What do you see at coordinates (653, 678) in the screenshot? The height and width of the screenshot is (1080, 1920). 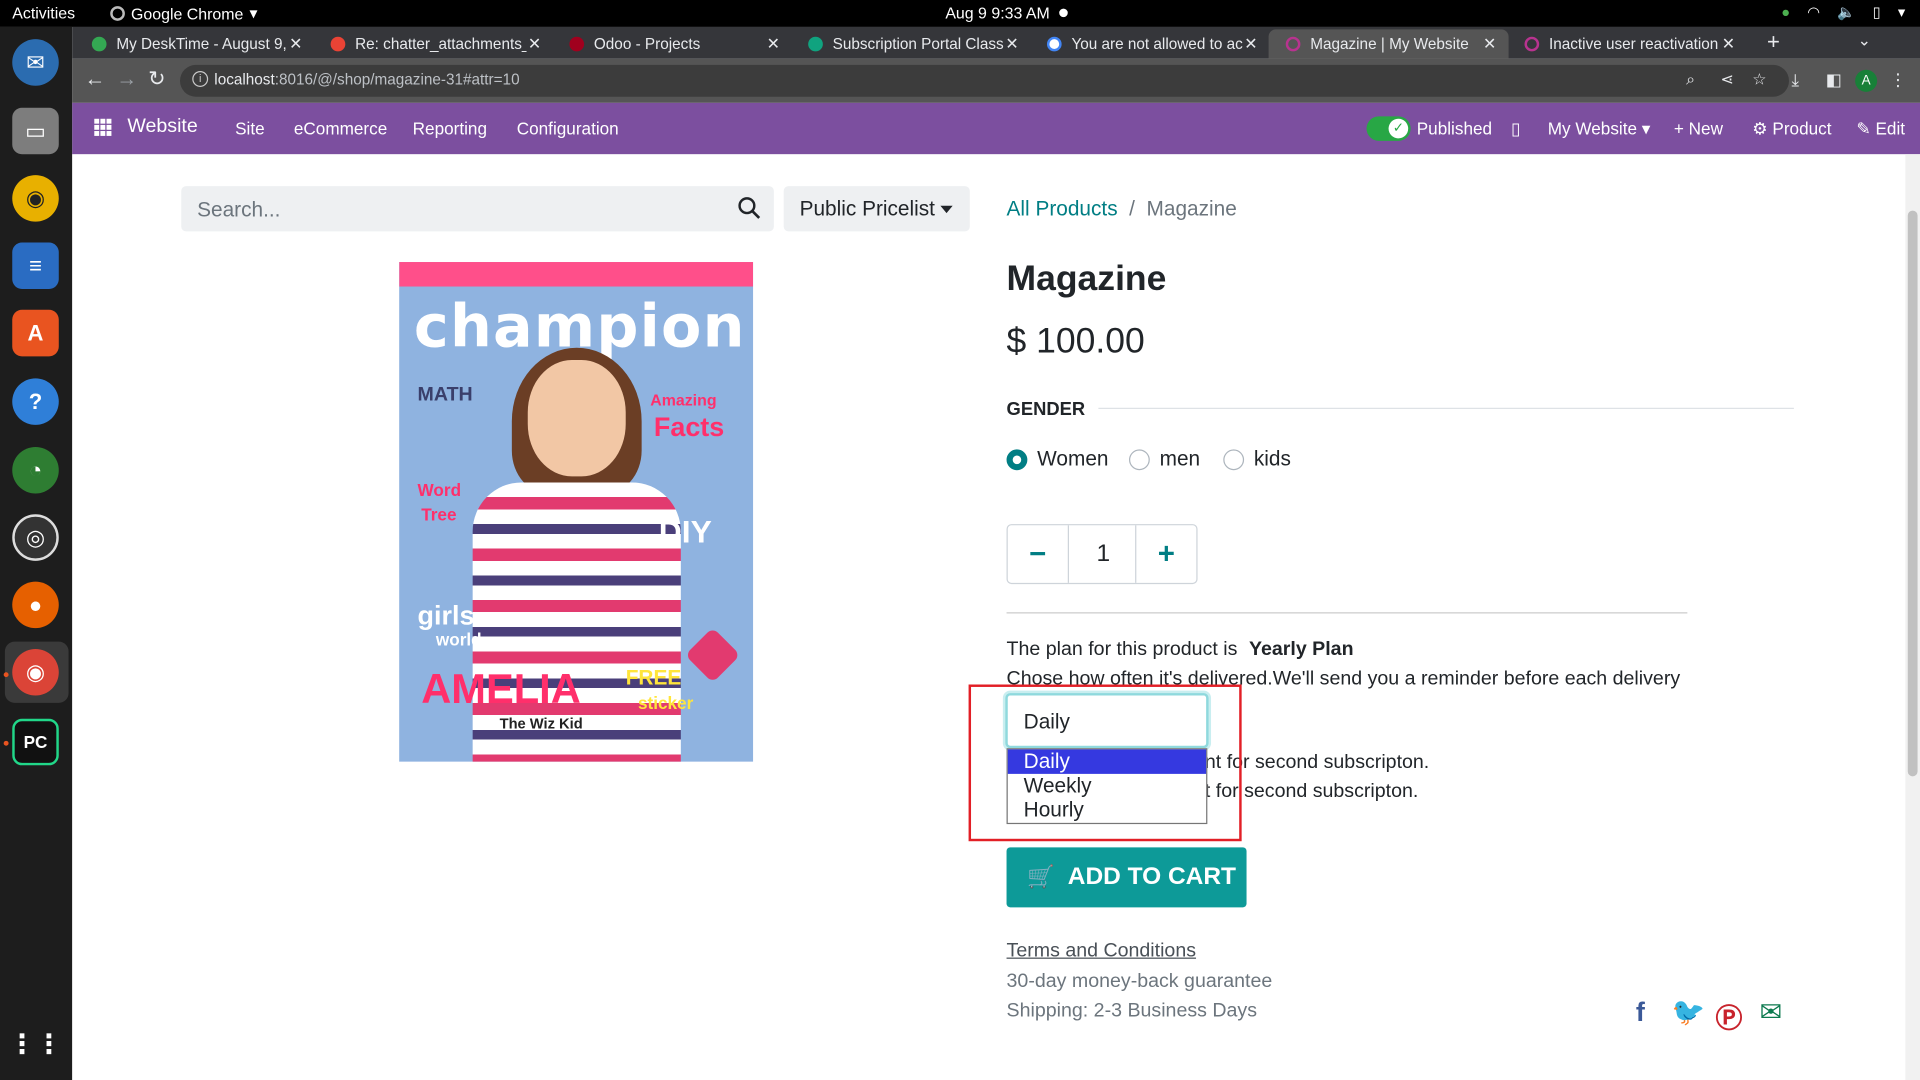 I see `cover-free: FREE` at bounding box center [653, 678].